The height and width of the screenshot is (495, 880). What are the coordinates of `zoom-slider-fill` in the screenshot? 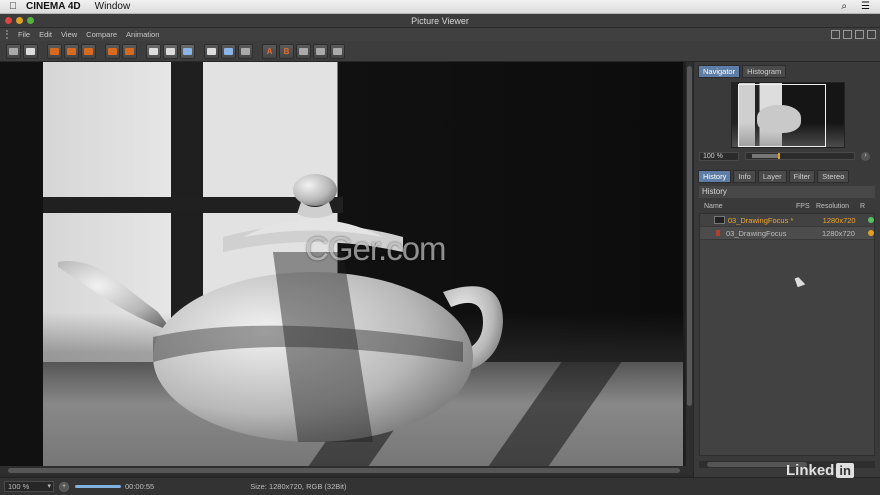 It's located at (765, 156).